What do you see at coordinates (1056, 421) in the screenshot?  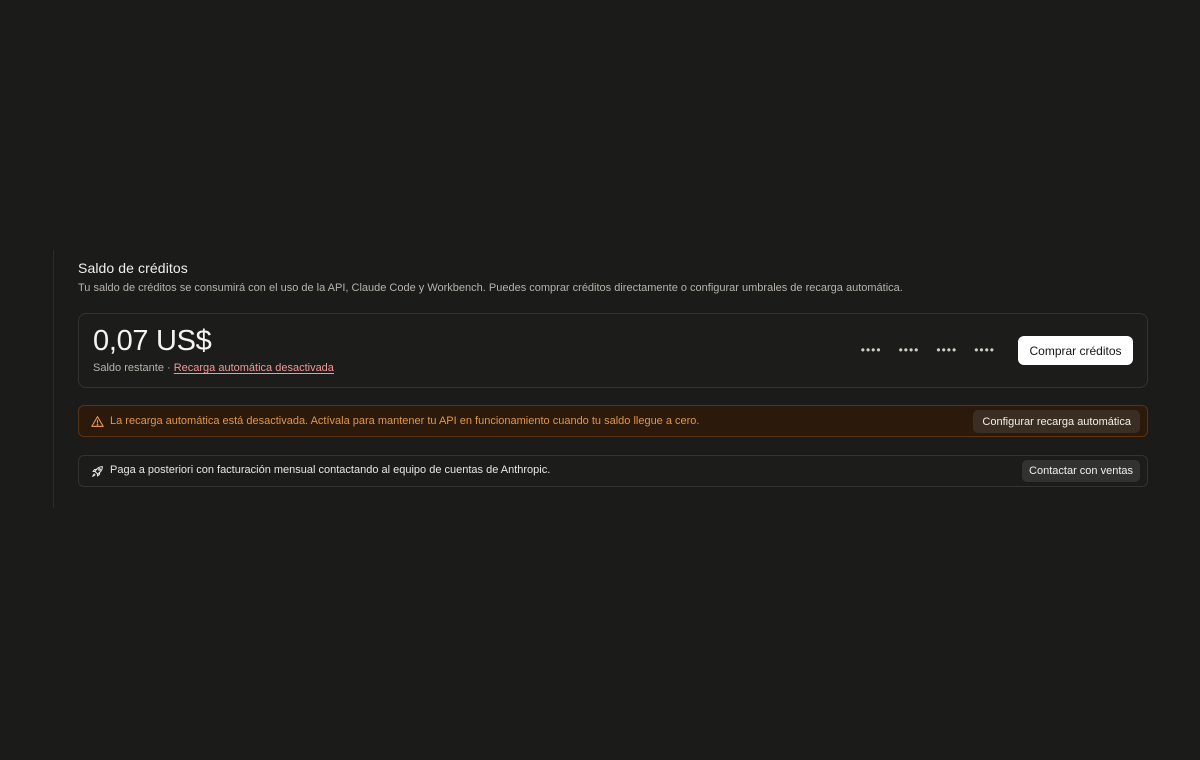 I see `configure-auto-reload-button: Configurar recarga automática` at bounding box center [1056, 421].